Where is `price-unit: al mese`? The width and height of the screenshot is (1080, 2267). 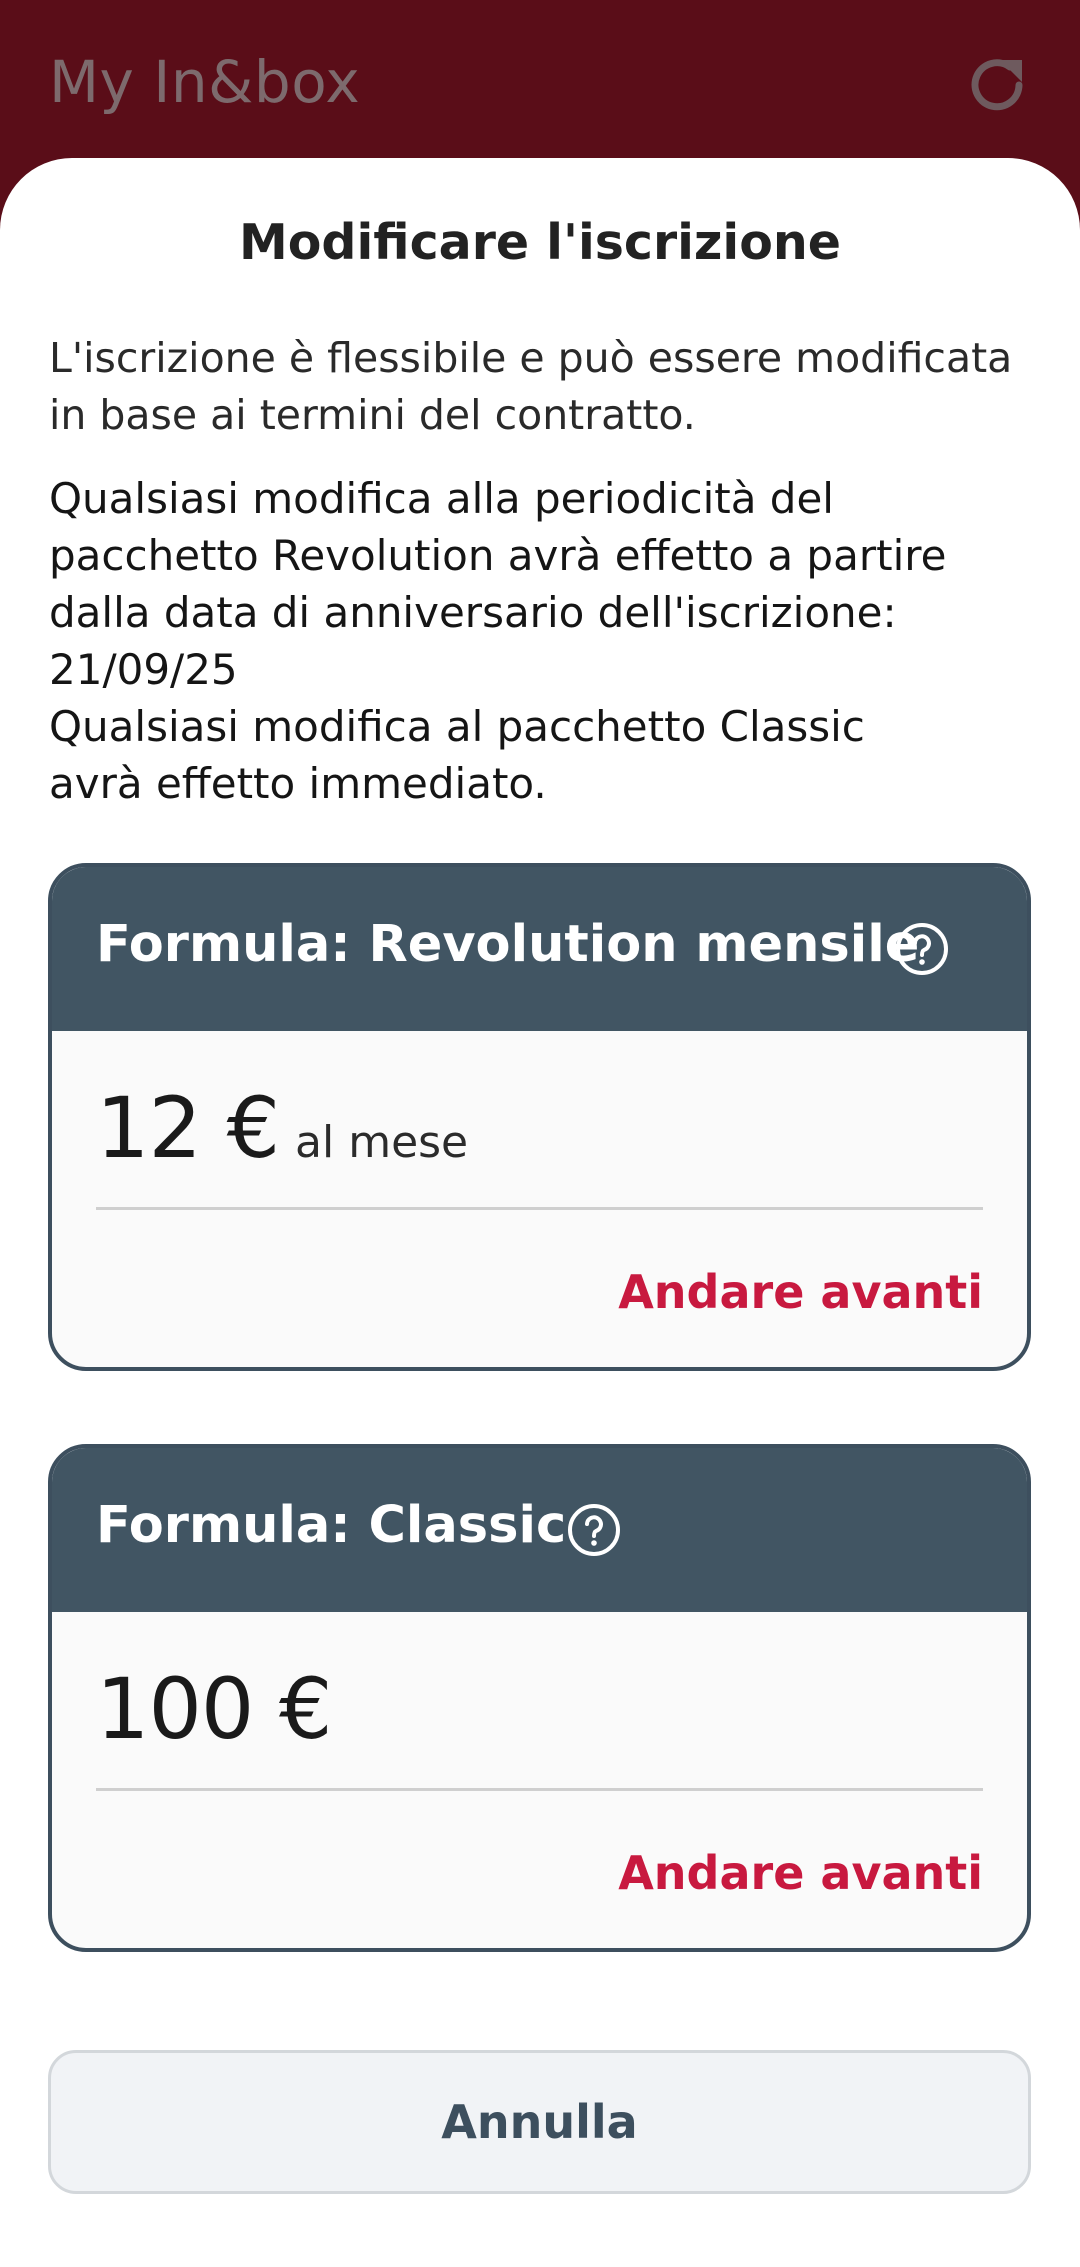 price-unit: al mese is located at coordinates (382, 1142).